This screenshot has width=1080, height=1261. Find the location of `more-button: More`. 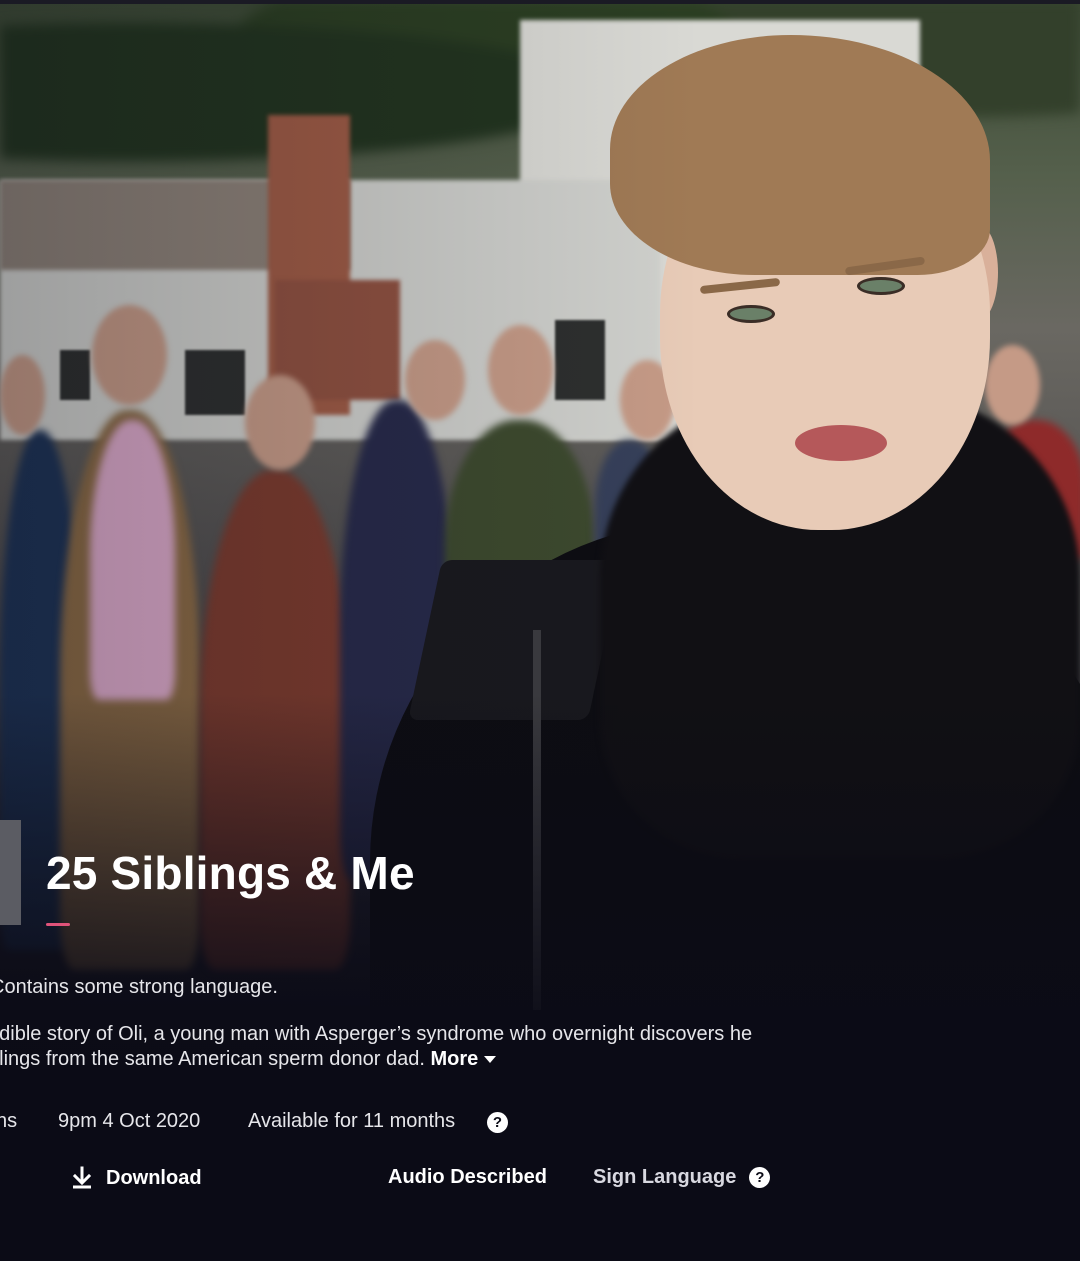

more-button: More is located at coordinates (463, 1059).